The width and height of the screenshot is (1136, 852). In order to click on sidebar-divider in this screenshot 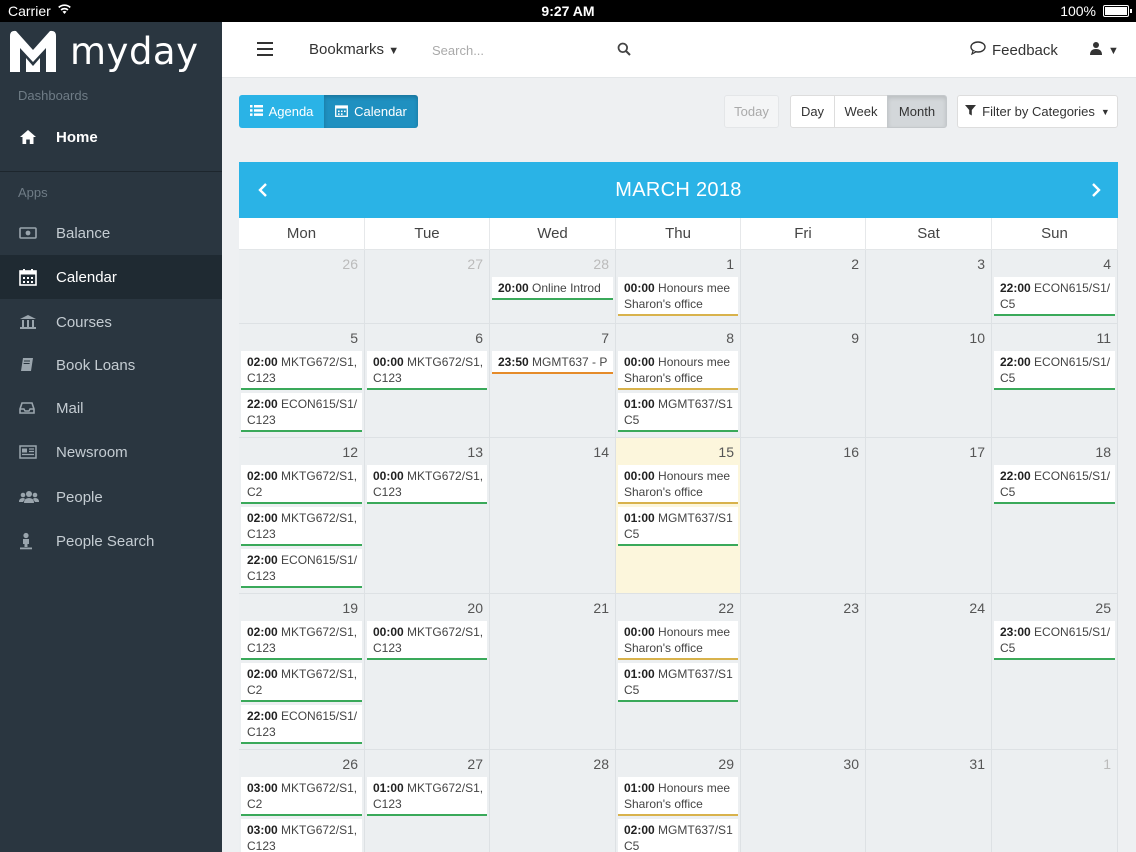, I will do `click(111, 171)`.